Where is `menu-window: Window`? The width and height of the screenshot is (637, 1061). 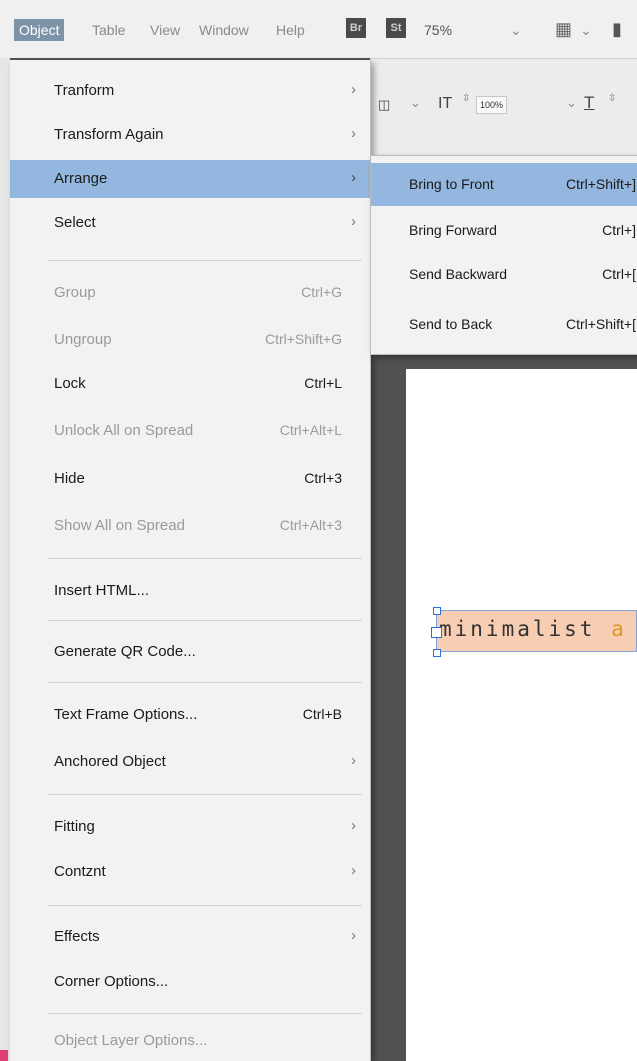
menu-window: Window is located at coordinates (224, 30).